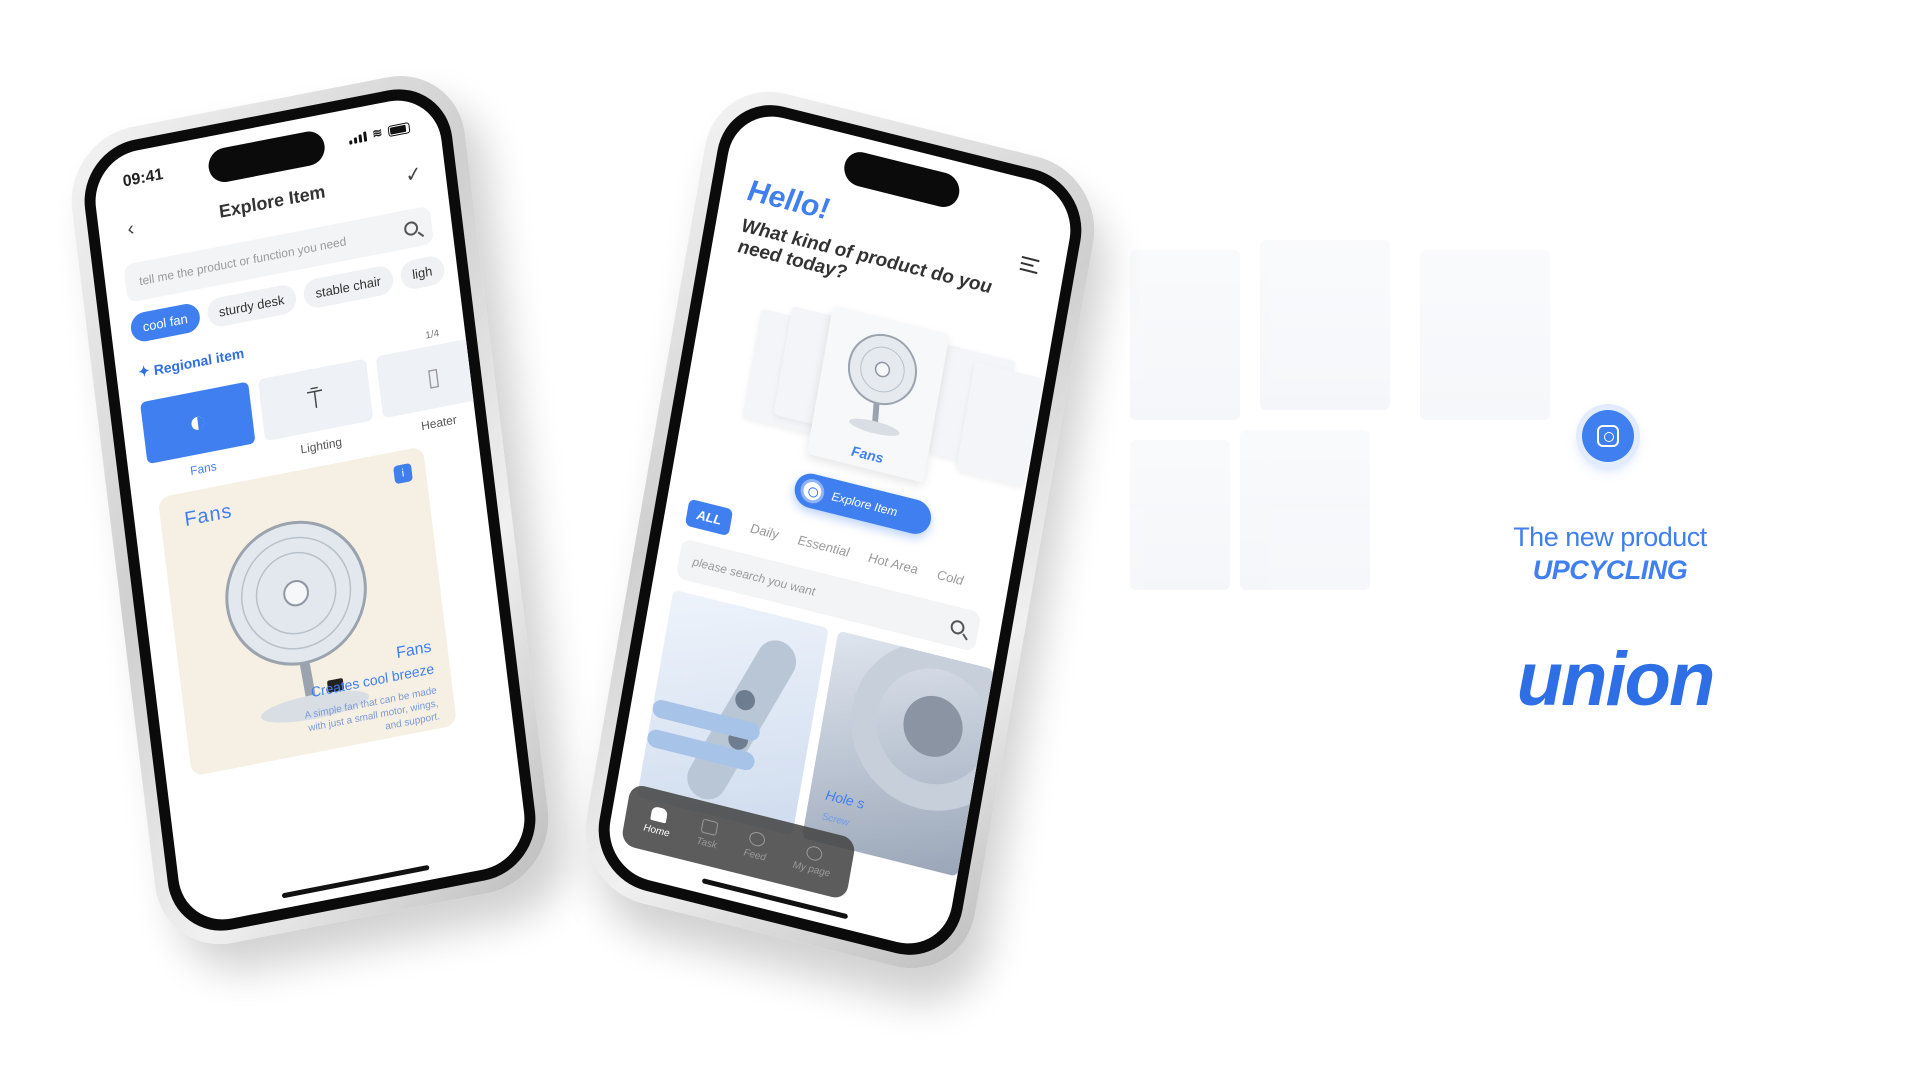  Describe the element at coordinates (950, 577) in the screenshot. I see `tab-cold: Cold` at that location.